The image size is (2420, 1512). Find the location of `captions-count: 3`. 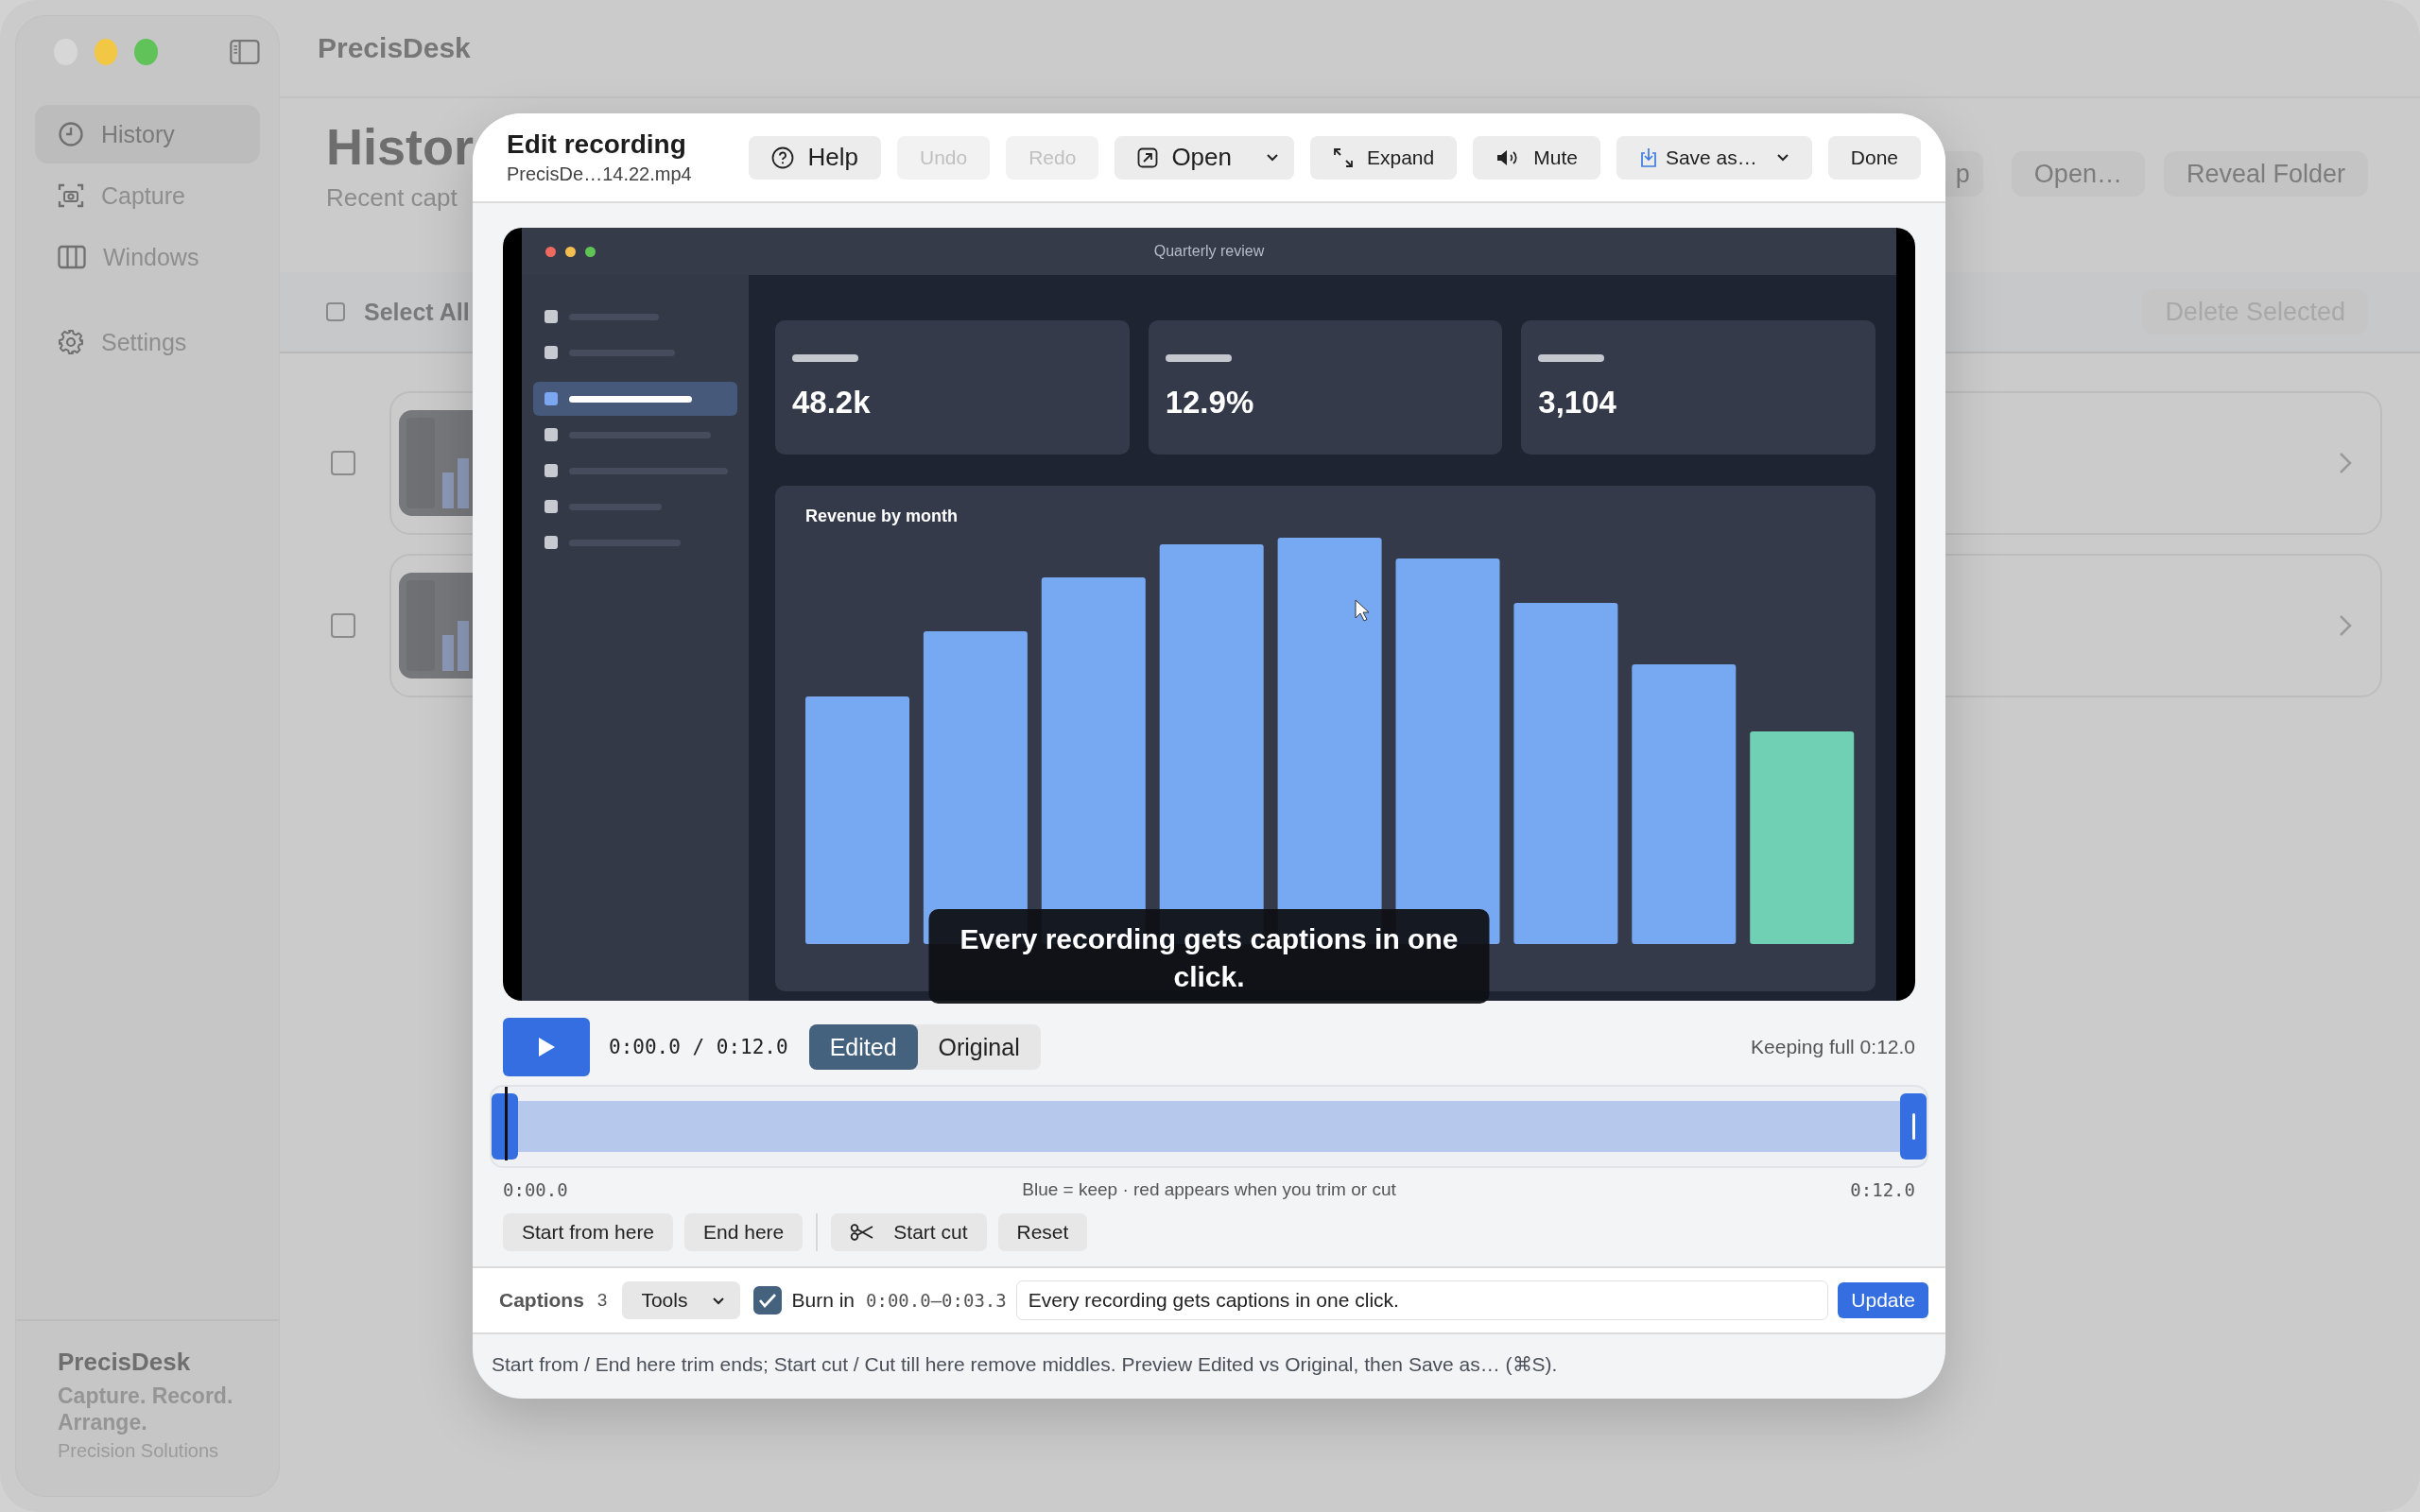

captions-count: 3 is located at coordinates (602, 1300).